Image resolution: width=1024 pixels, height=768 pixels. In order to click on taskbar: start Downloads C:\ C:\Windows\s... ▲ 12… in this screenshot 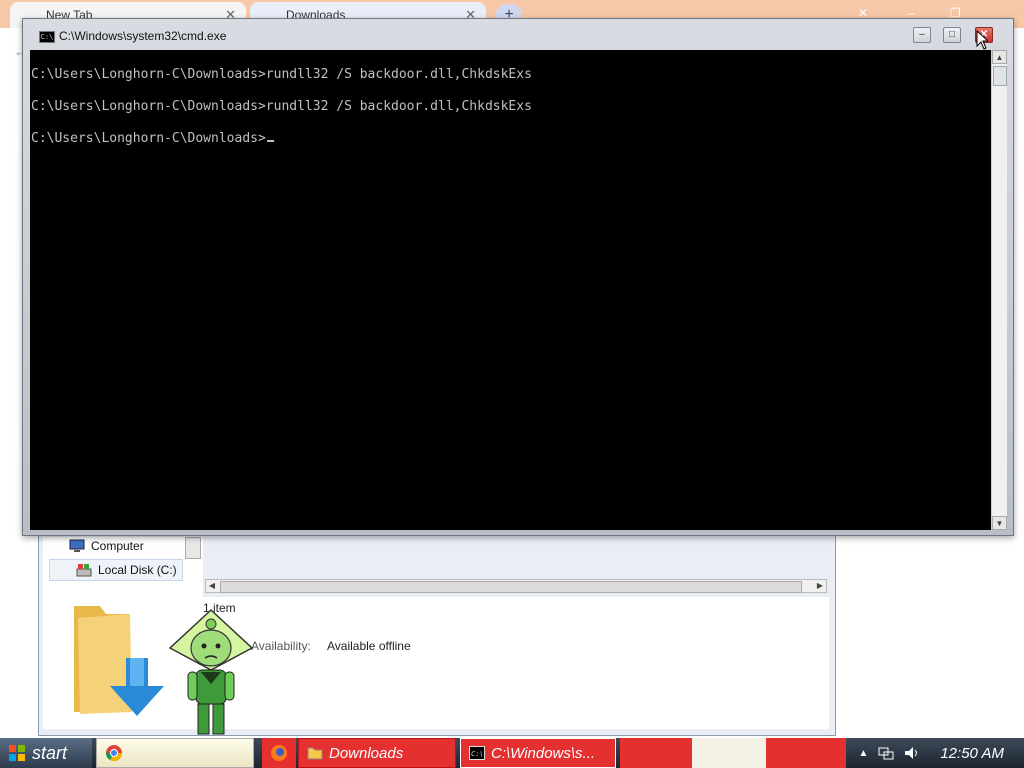, I will do `click(512, 753)`.